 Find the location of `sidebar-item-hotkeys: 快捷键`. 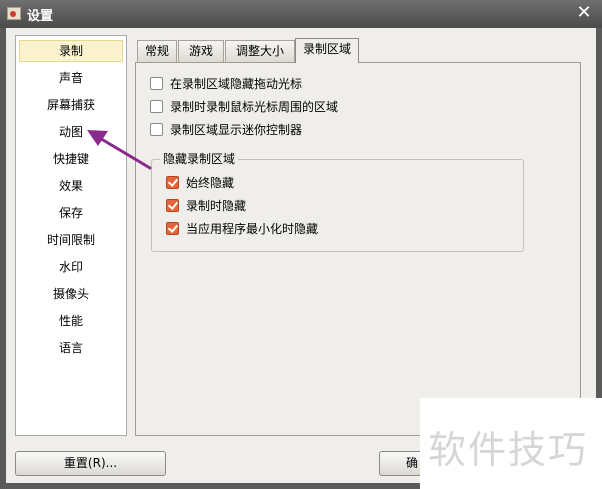

sidebar-item-hotkeys: 快捷键 is located at coordinates (71, 159).